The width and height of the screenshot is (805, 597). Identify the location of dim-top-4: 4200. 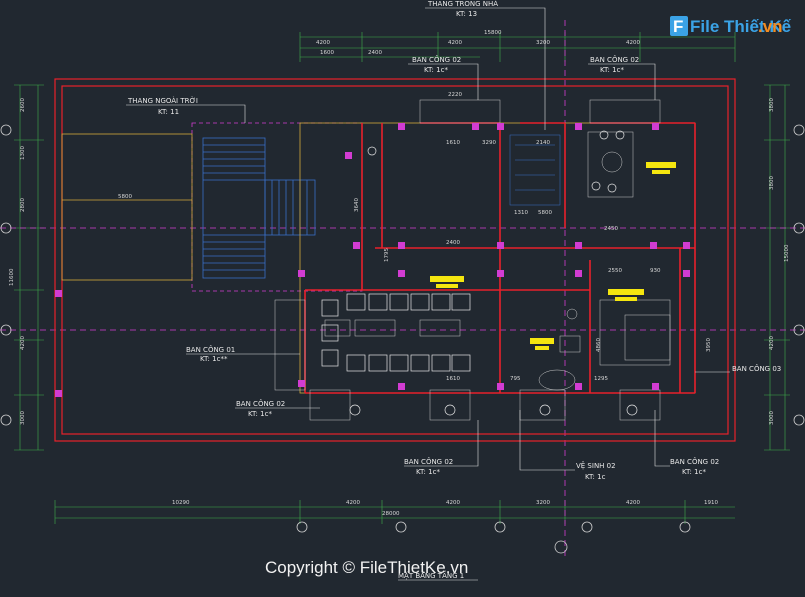
(633, 43).